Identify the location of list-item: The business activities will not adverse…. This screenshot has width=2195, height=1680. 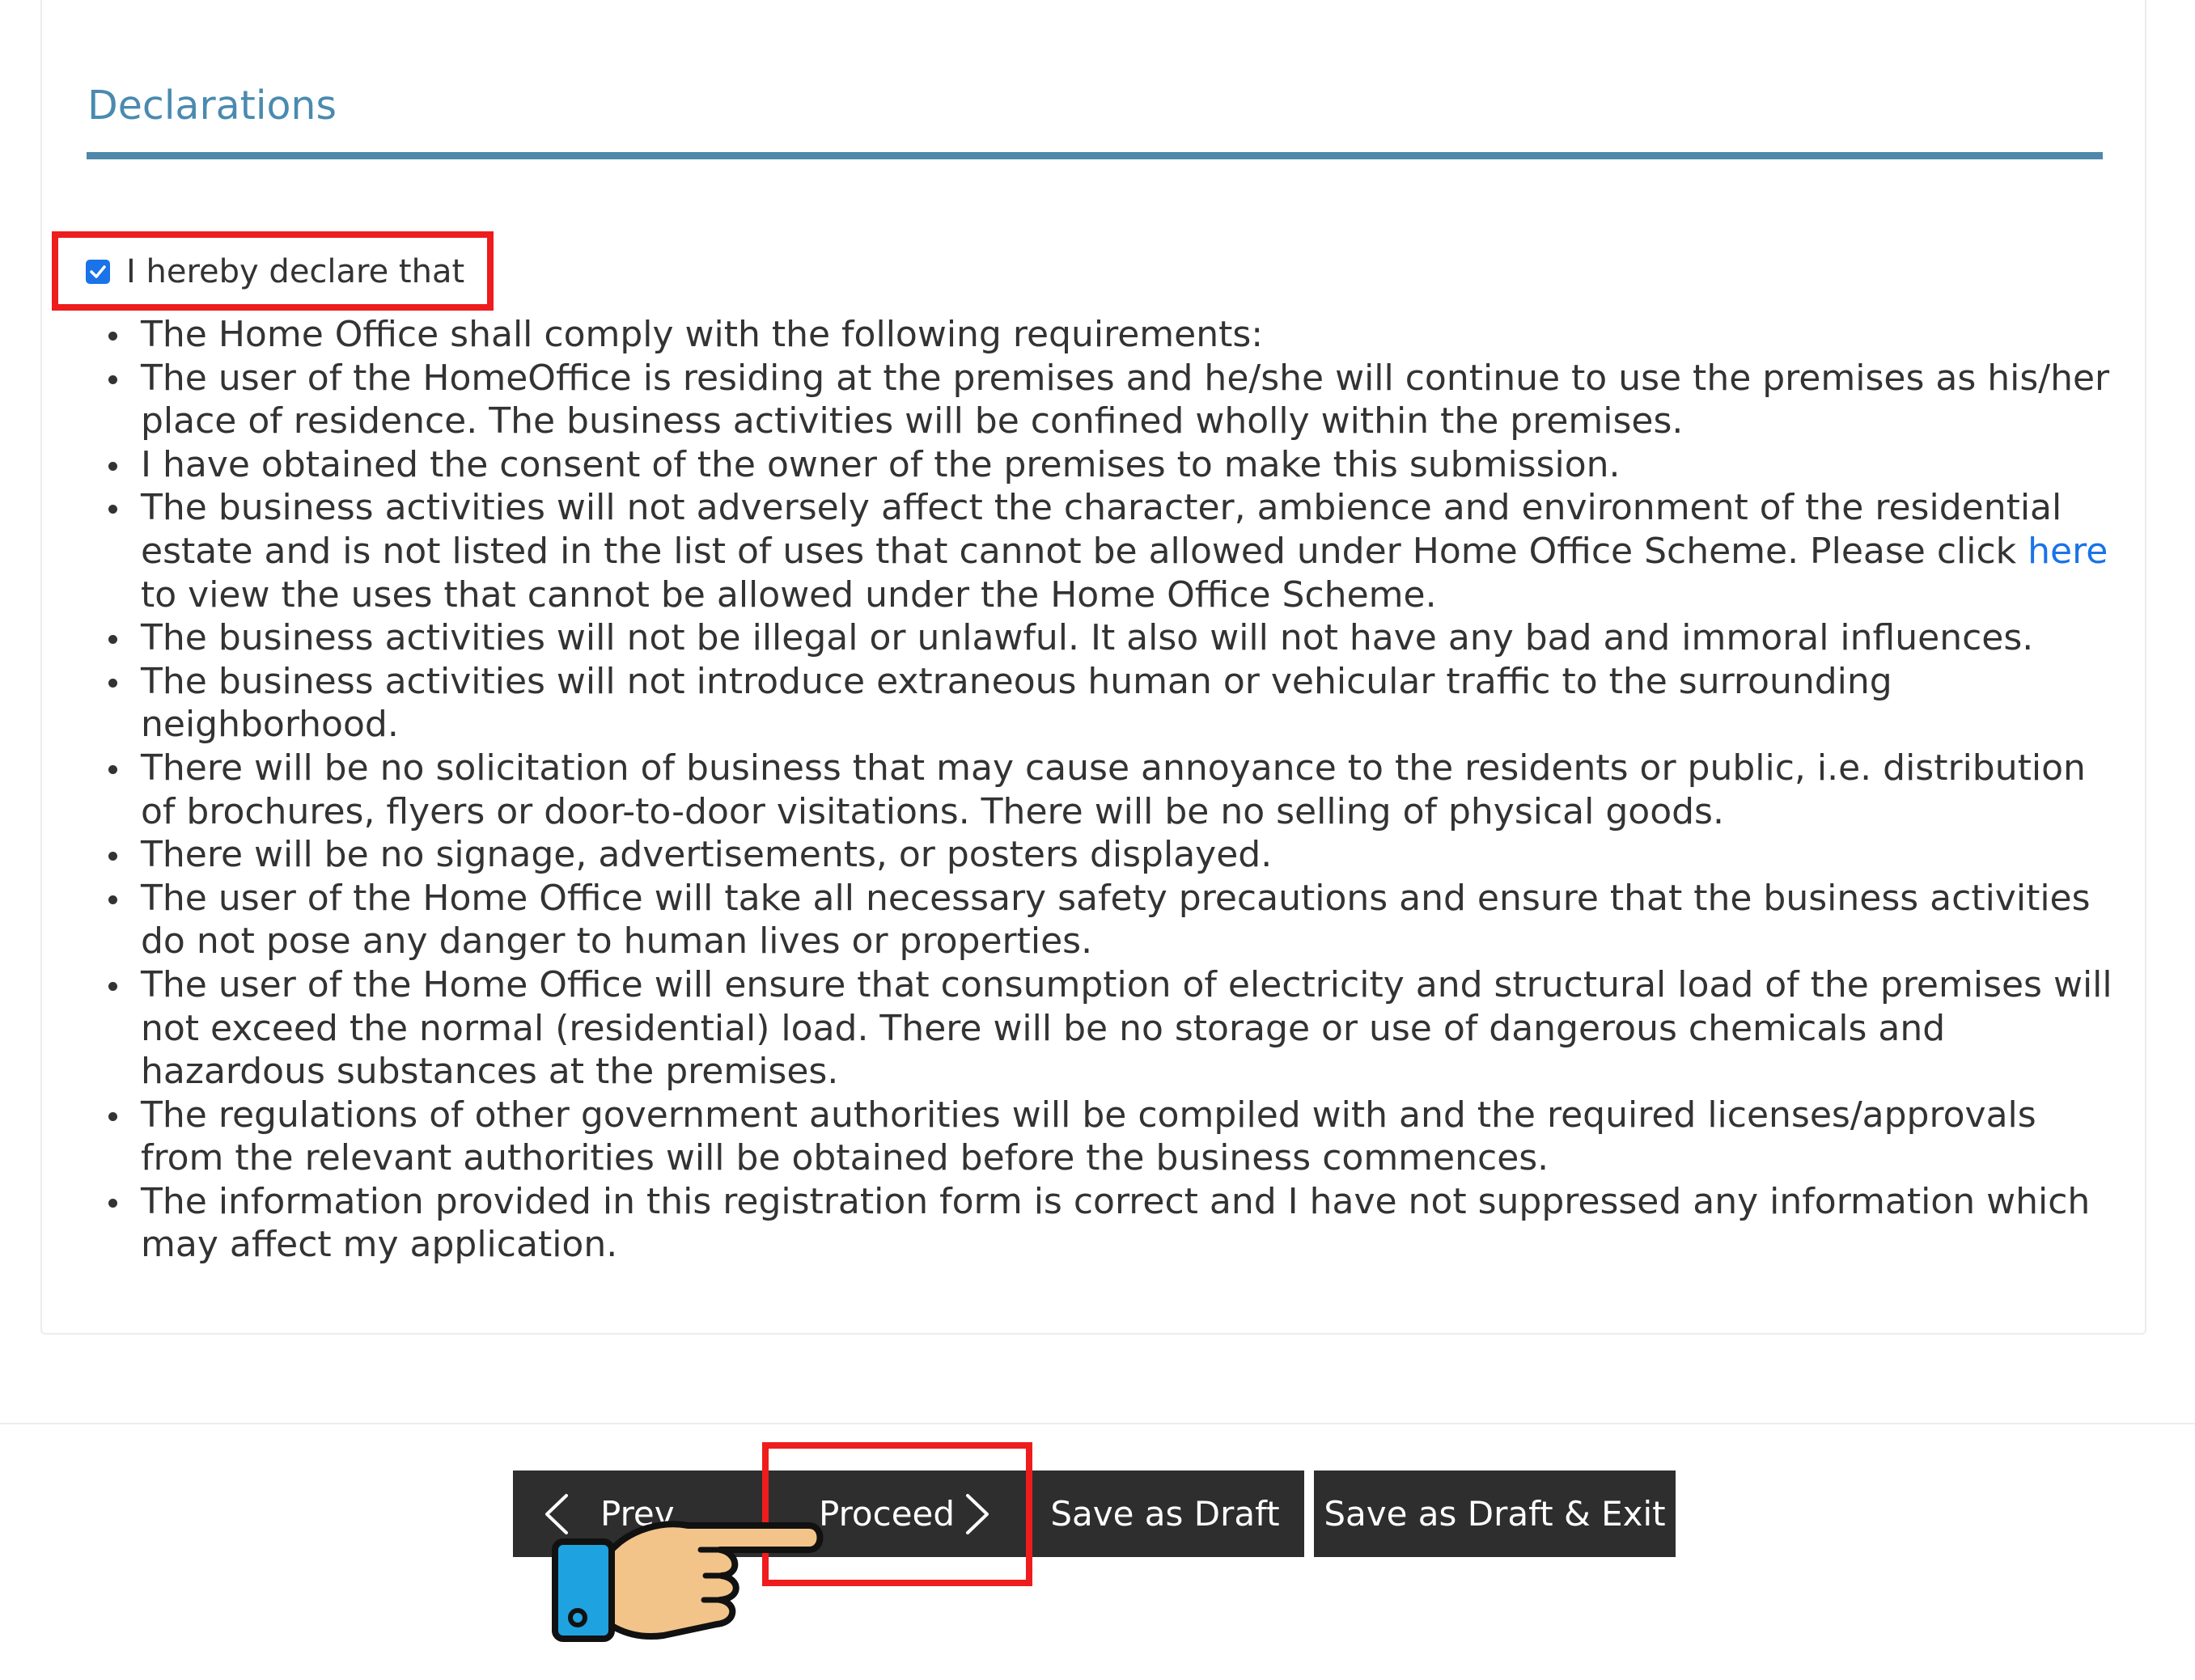
(1112, 551).